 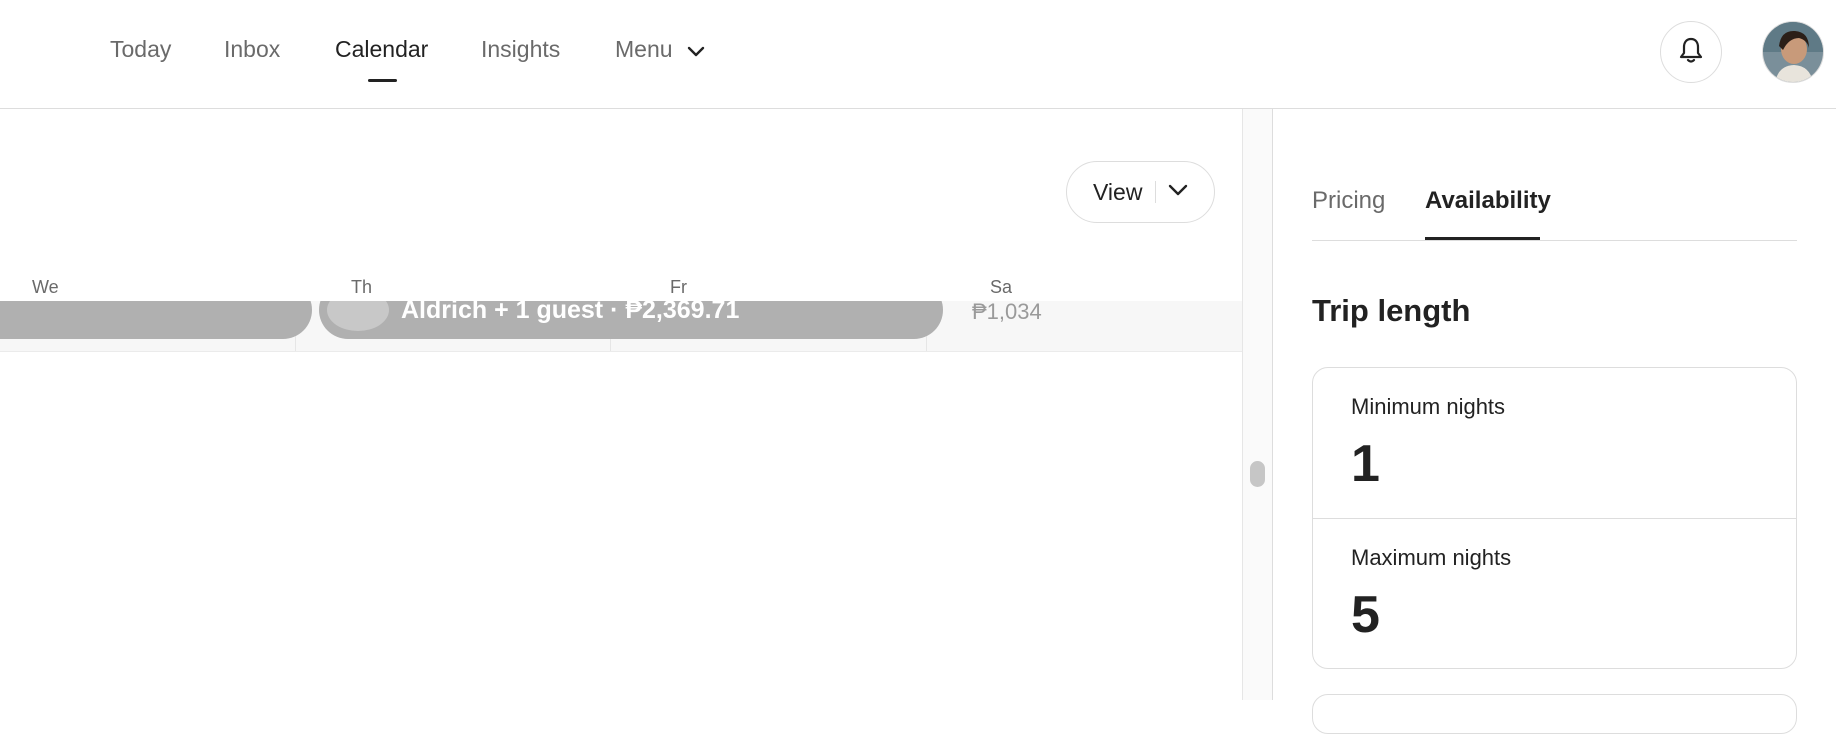 What do you see at coordinates (1156, 192) in the screenshot?
I see `view-button-separator` at bounding box center [1156, 192].